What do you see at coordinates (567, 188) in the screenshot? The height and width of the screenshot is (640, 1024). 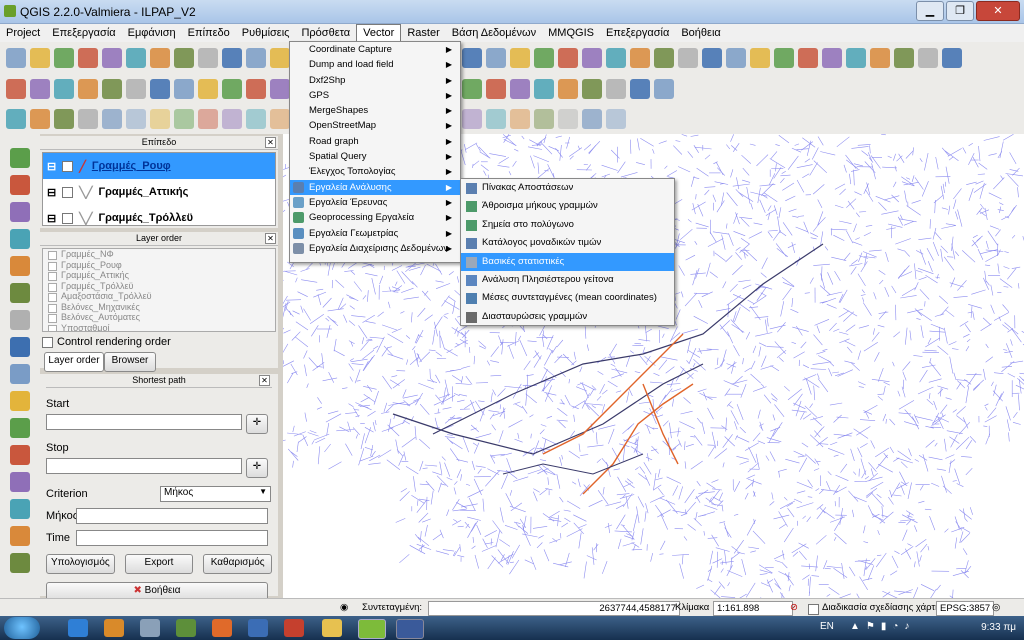 I see `analysis-menu-item: Πίνακας Αποστάσεων` at bounding box center [567, 188].